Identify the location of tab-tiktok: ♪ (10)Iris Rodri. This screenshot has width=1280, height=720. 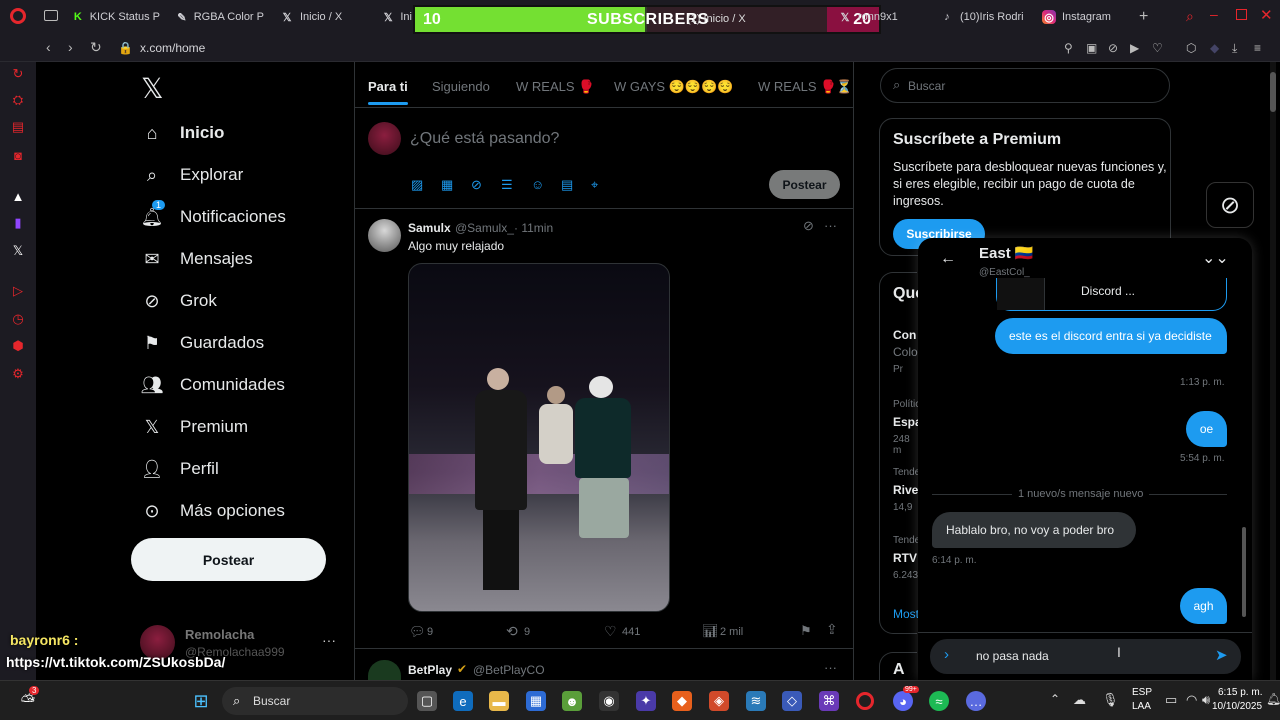
(985, 17).